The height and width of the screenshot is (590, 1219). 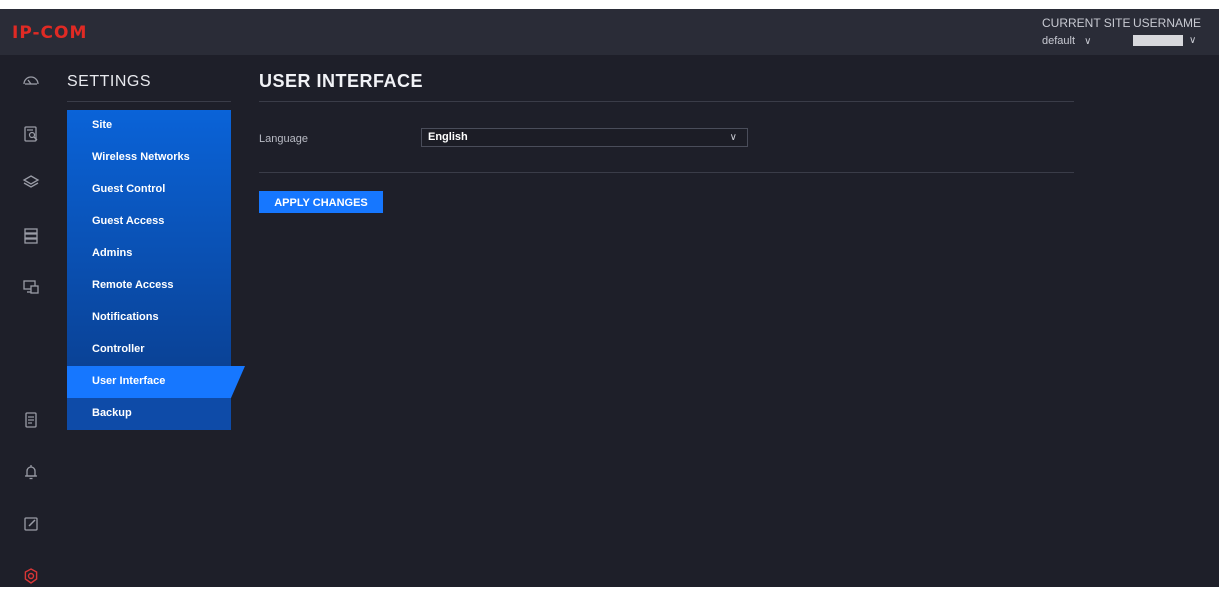 What do you see at coordinates (149, 318) in the screenshot?
I see `menu-item-notifications: Notifications` at bounding box center [149, 318].